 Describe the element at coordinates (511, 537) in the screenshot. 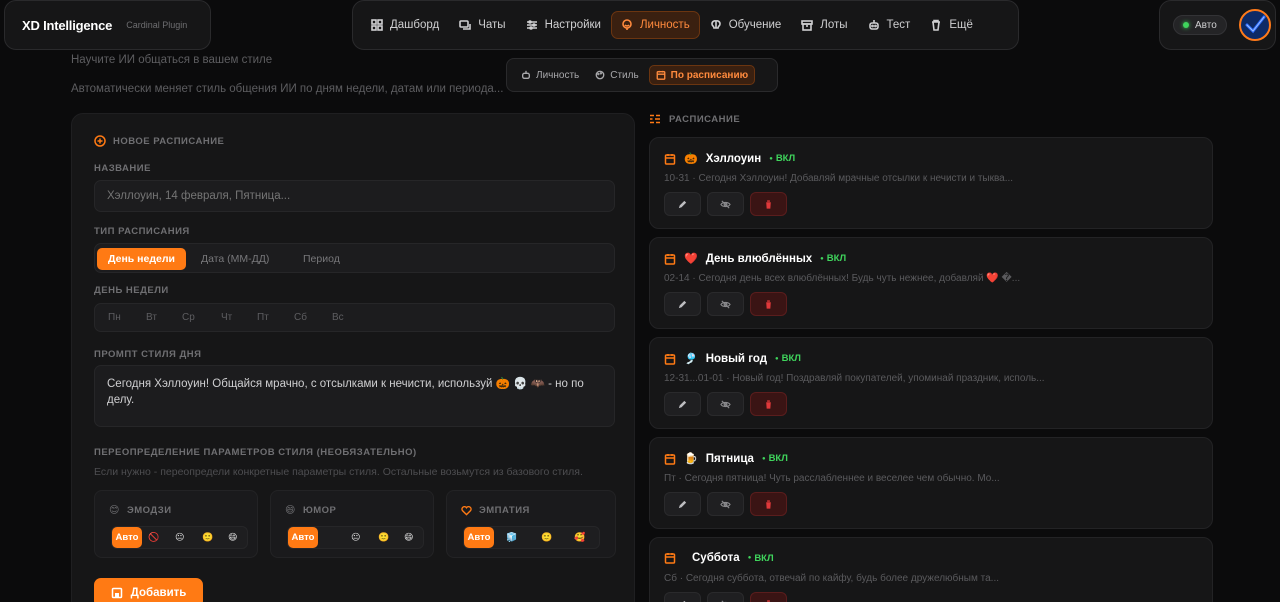

I see `scale-option: 🧊` at that location.